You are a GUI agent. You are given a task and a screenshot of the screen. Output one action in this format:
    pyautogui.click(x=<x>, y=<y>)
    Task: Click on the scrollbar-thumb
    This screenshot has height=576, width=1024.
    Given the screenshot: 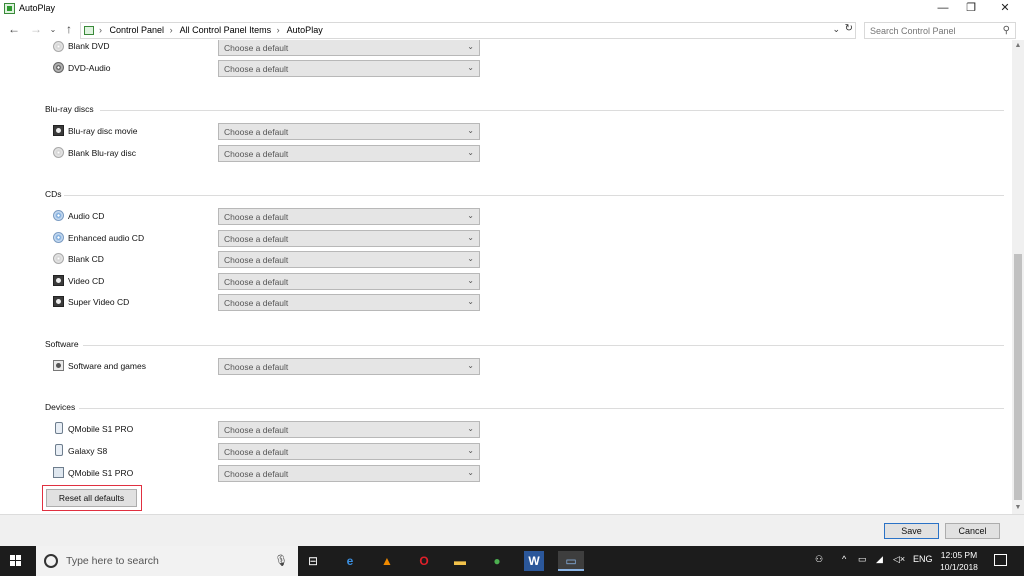 What is the action you would take?
    pyautogui.click(x=1018, y=377)
    